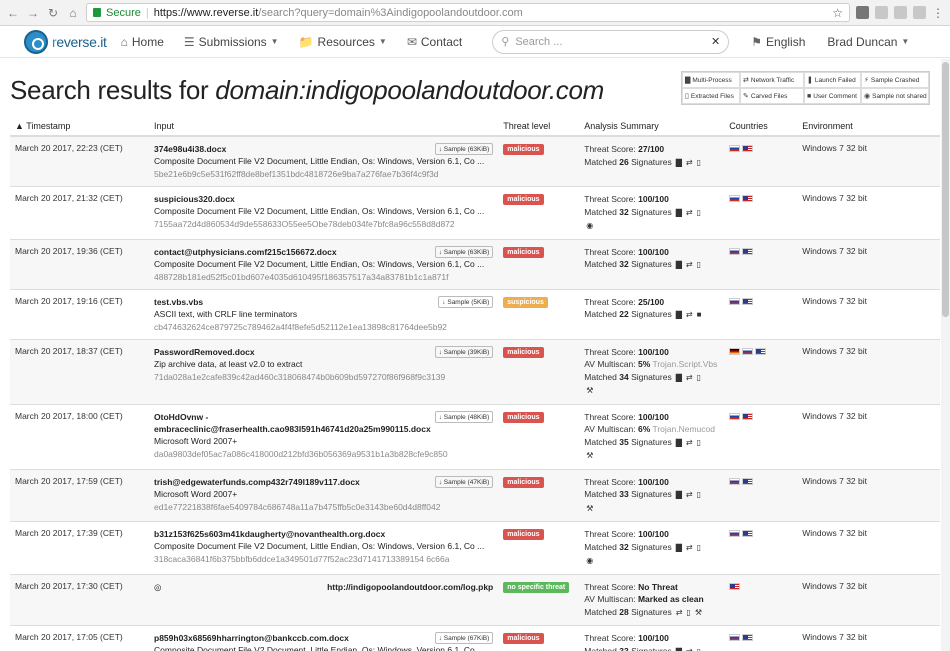 Image resolution: width=950 pixels, height=651 pixels. What do you see at coordinates (832, 80) in the screenshot?
I see `filter-launch-failed: ❚ Launch Failed` at bounding box center [832, 80].